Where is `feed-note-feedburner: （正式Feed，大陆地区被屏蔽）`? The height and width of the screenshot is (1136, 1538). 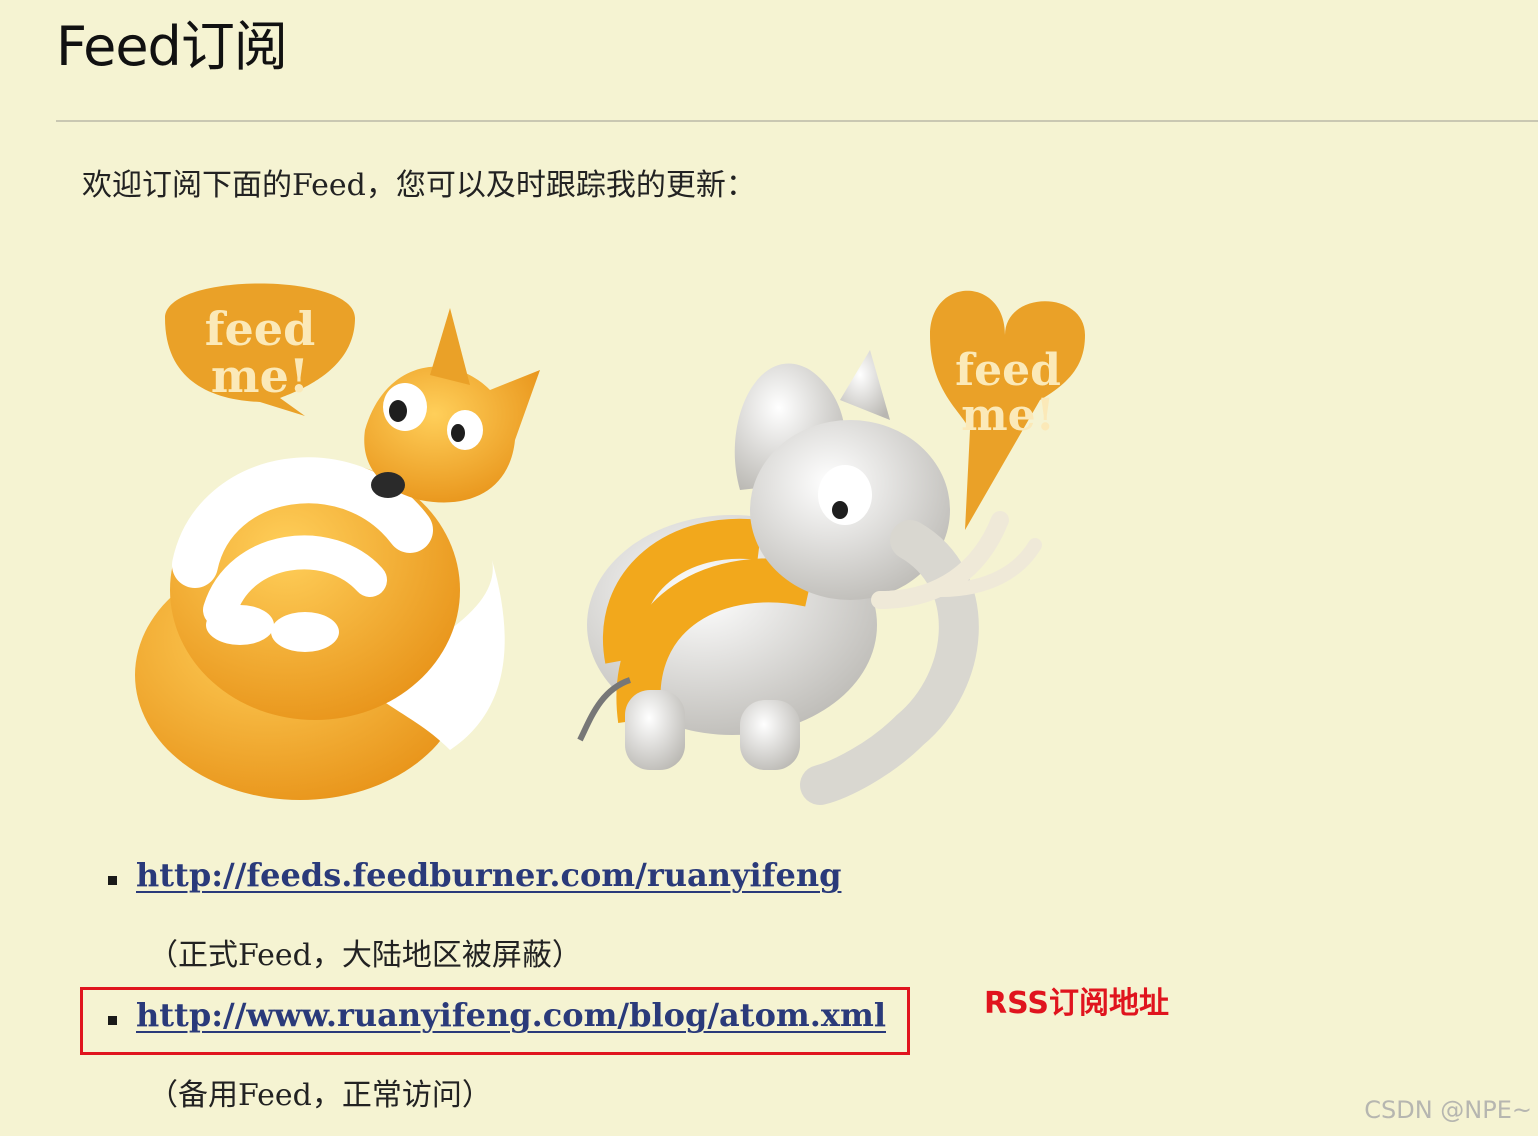
feed-note-feedburner: （正式Feed，大陆地区被屏蔽） is located at coordinates (365, 955).